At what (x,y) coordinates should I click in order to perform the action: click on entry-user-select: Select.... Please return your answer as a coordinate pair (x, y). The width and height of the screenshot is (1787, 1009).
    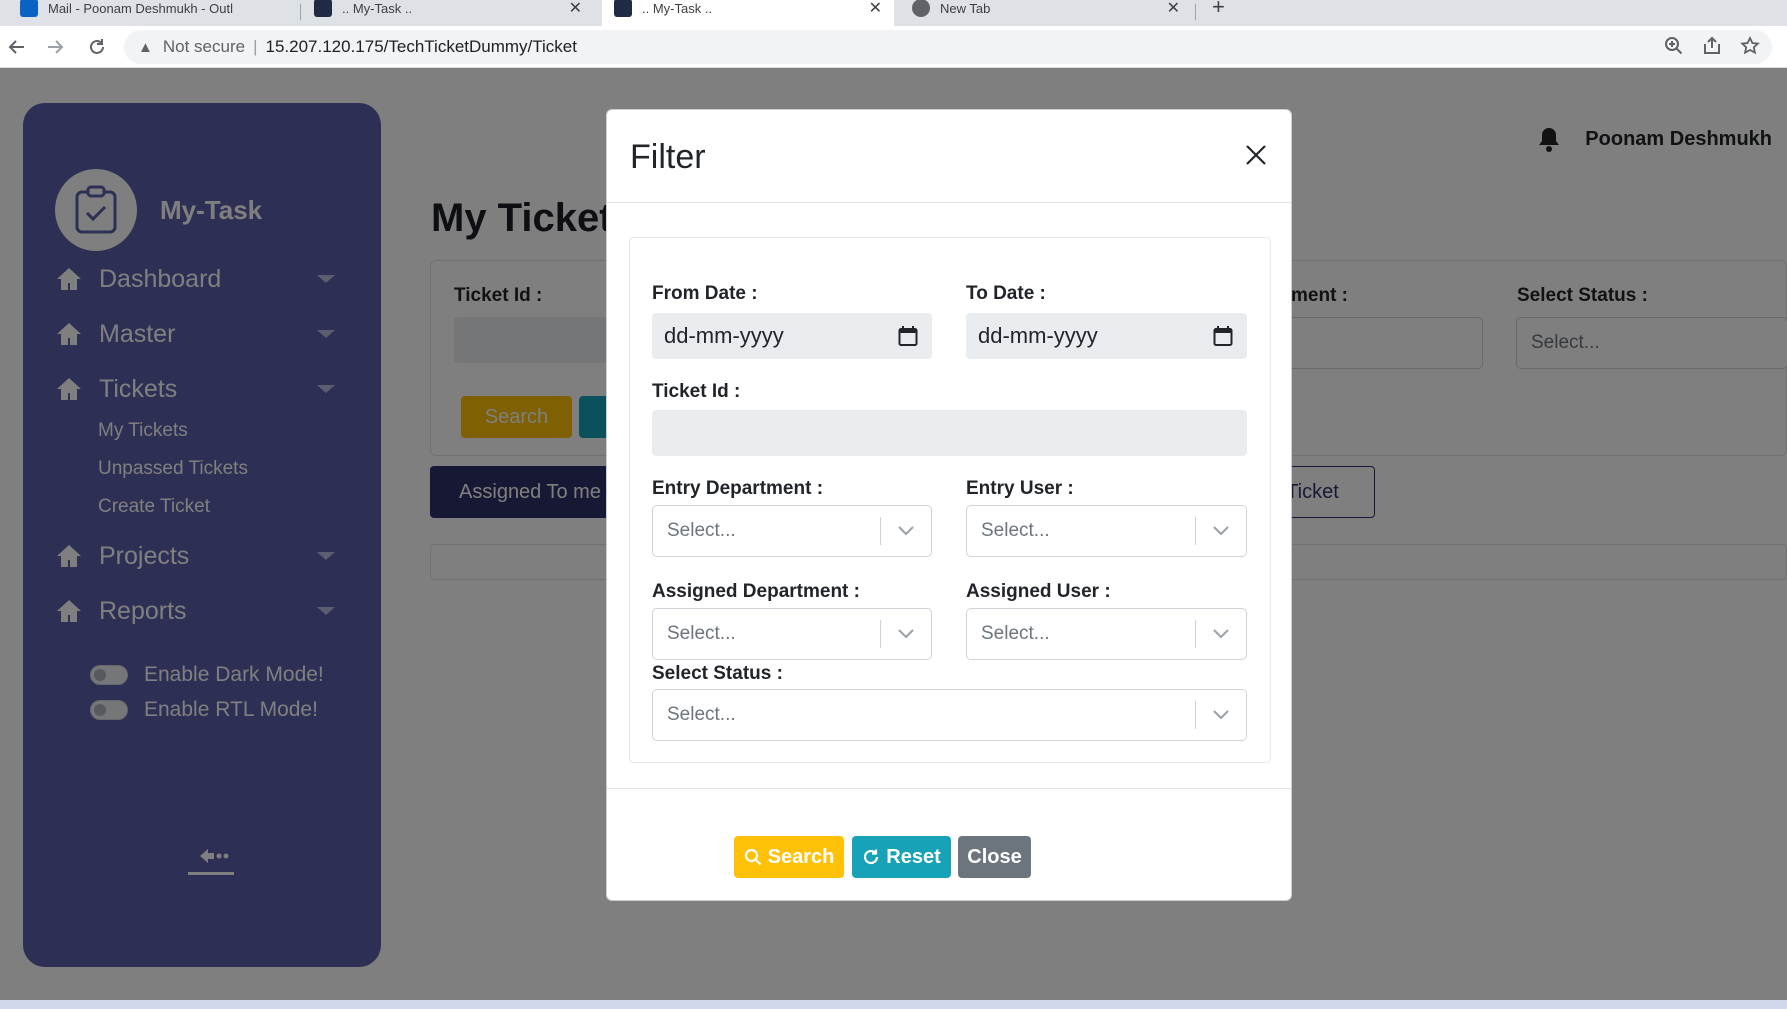
    Looking at the image, I should click on (1106, 531).